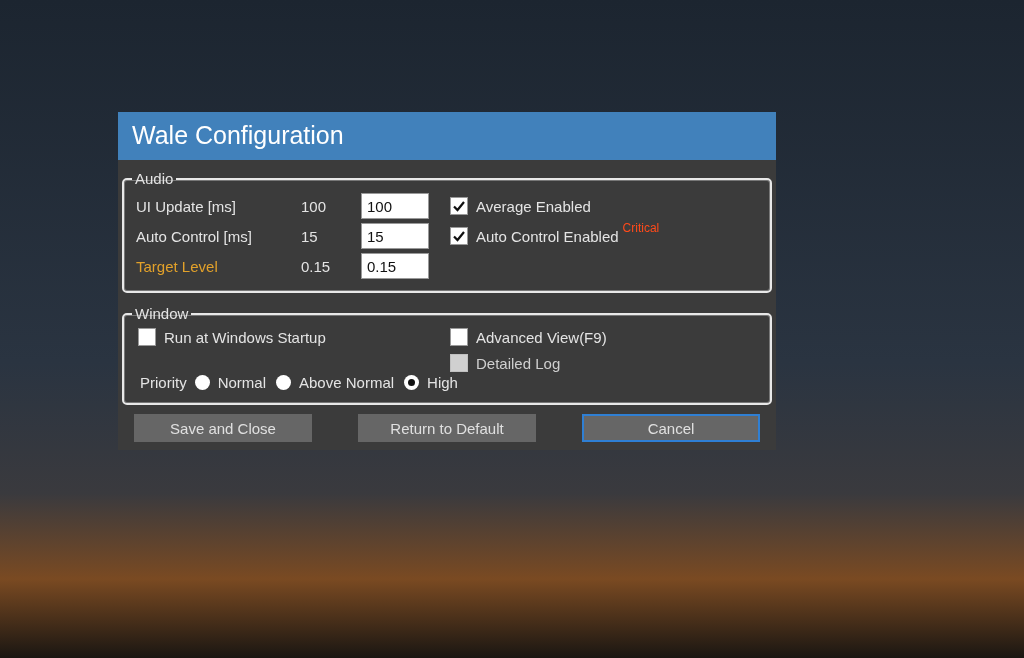  Describe the element at coordinates (533, 206) in the screenshot. I see `checkbox-label: Average Enabled` at that location.